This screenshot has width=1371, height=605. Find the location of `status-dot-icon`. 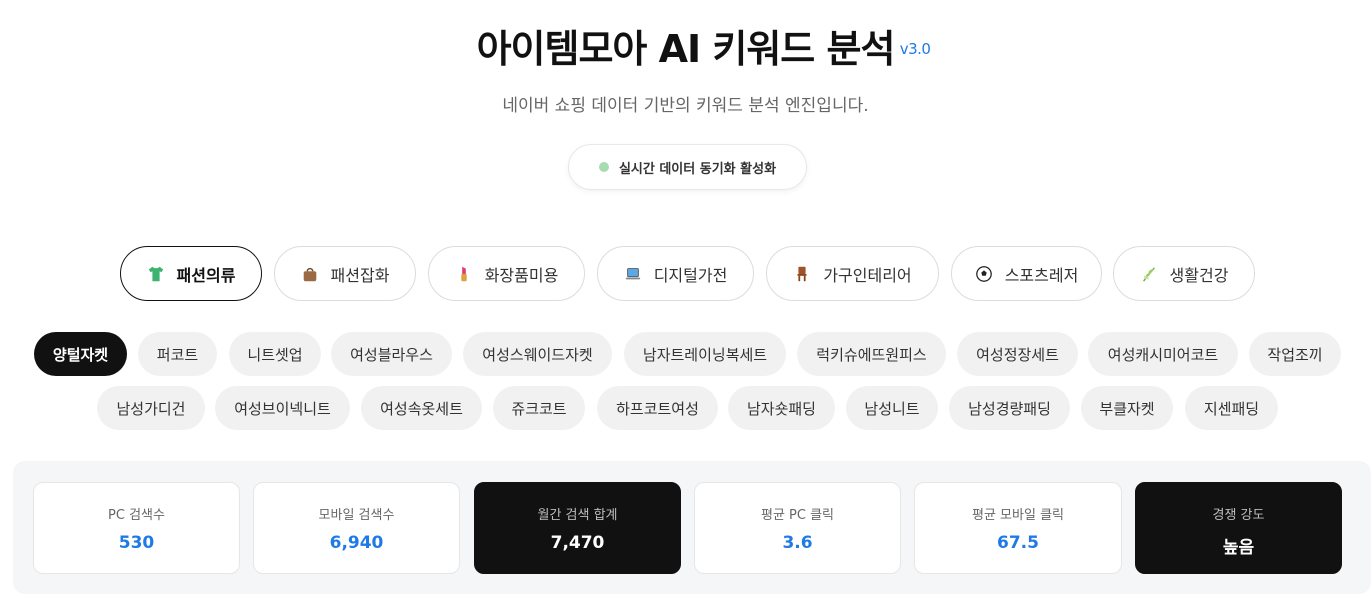

status-dot-icon is located at coordinates (603, 167).